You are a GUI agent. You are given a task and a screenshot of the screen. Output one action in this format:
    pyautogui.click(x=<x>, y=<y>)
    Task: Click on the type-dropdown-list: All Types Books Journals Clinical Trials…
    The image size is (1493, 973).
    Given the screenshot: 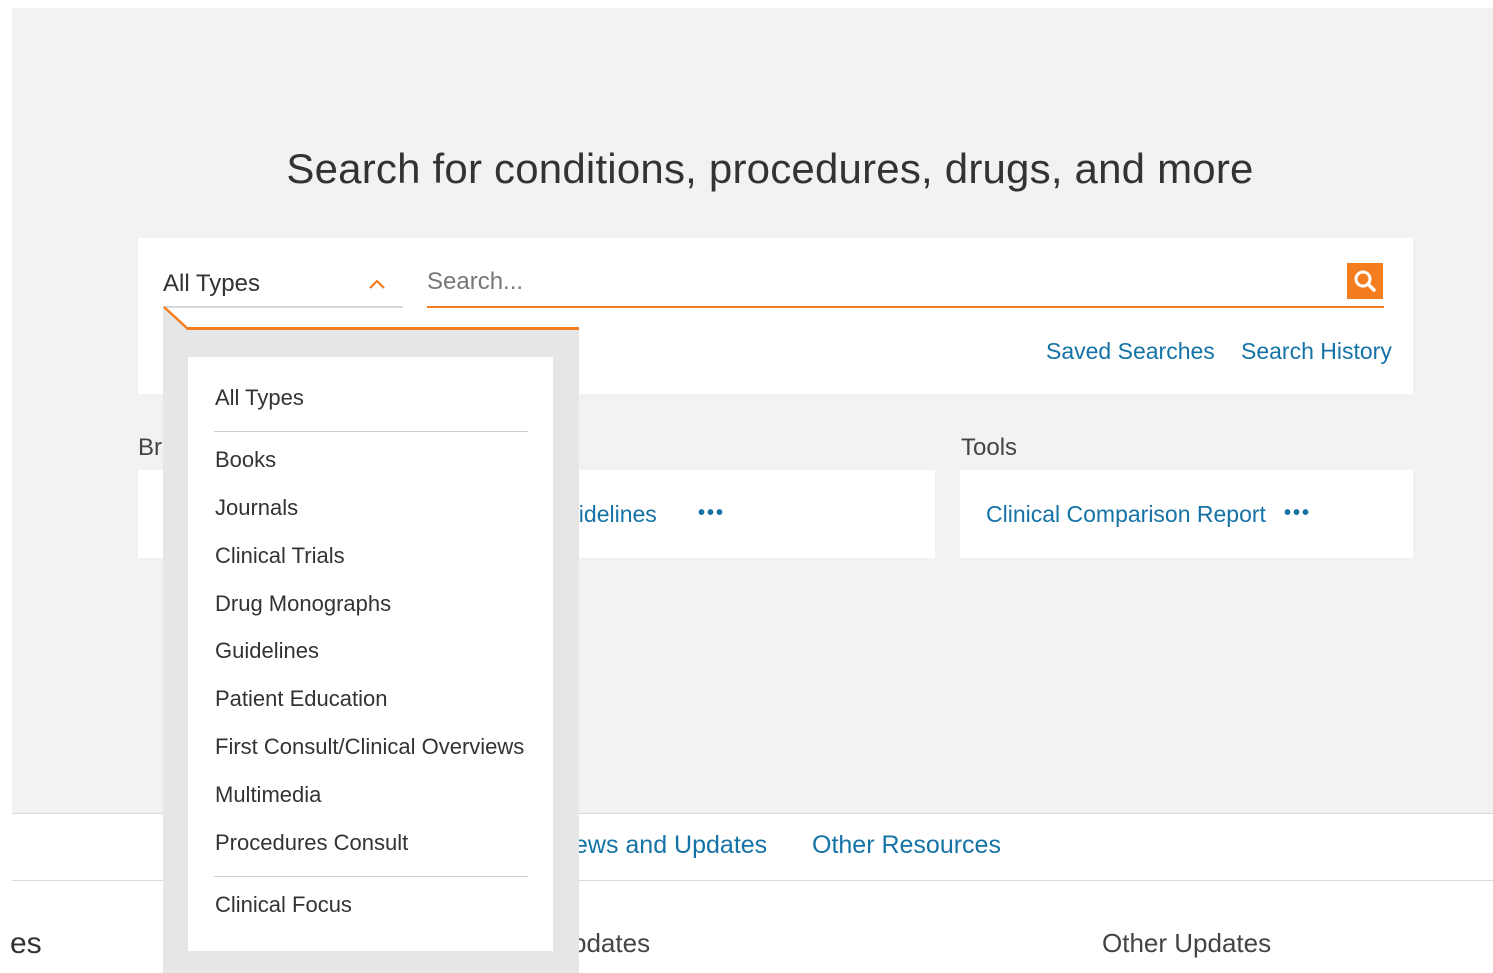 What is the action you would take?
    pyautogui.click(x=370, y=654)
    